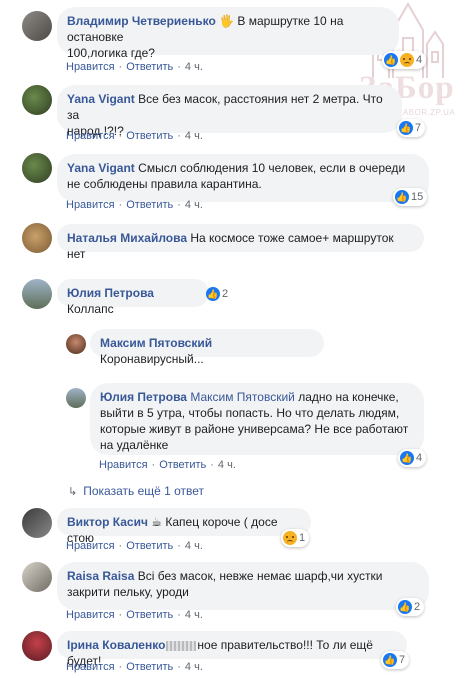  I want to click on reaction-counter: 👍 15, so click(410, 197).